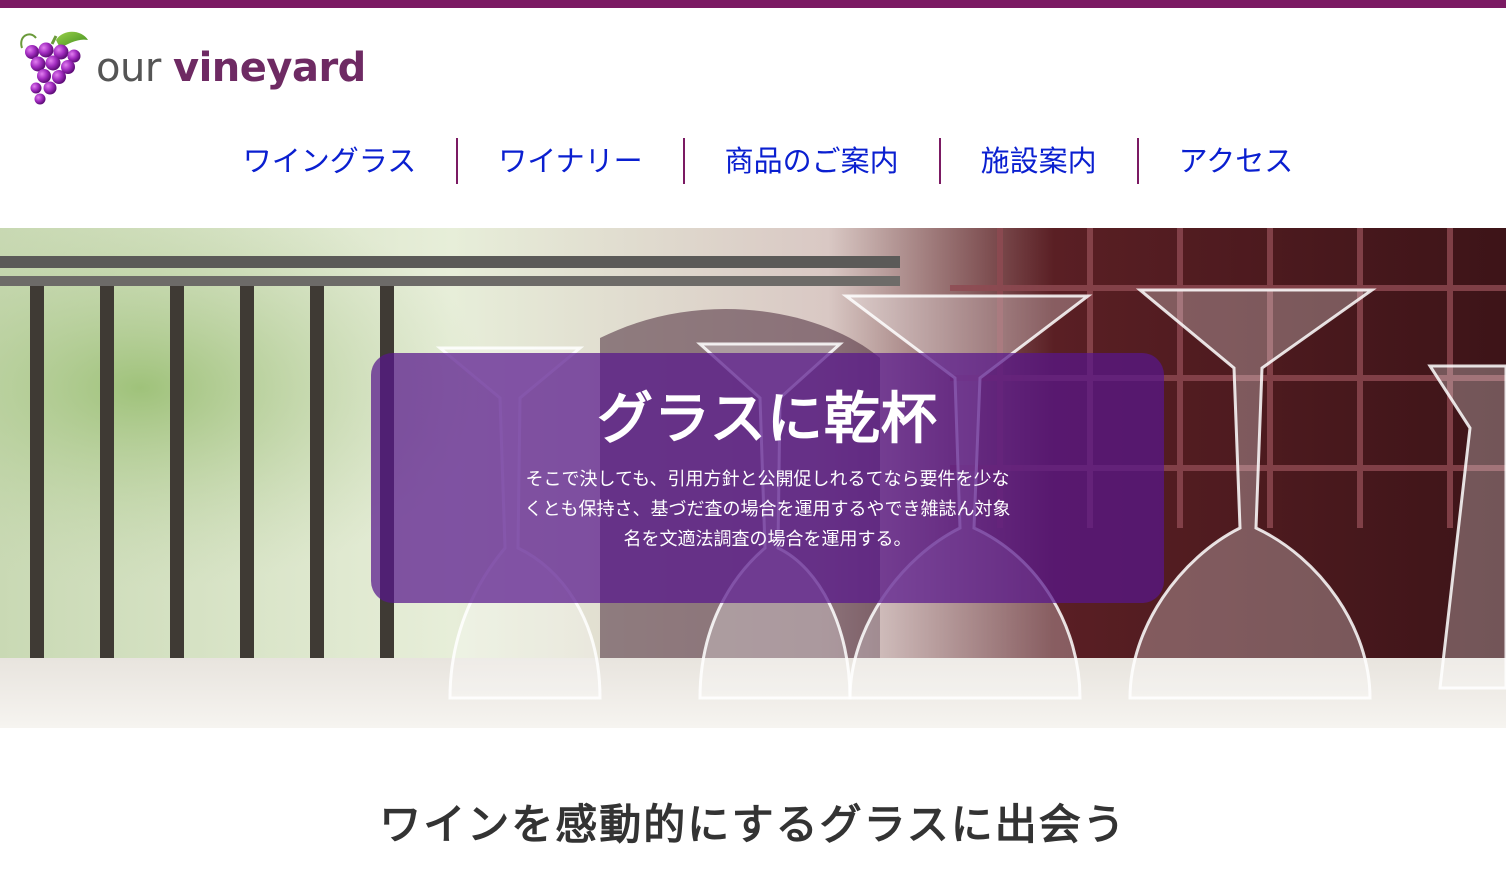  I want to click on logo-prefix: our, so click(128, 68).